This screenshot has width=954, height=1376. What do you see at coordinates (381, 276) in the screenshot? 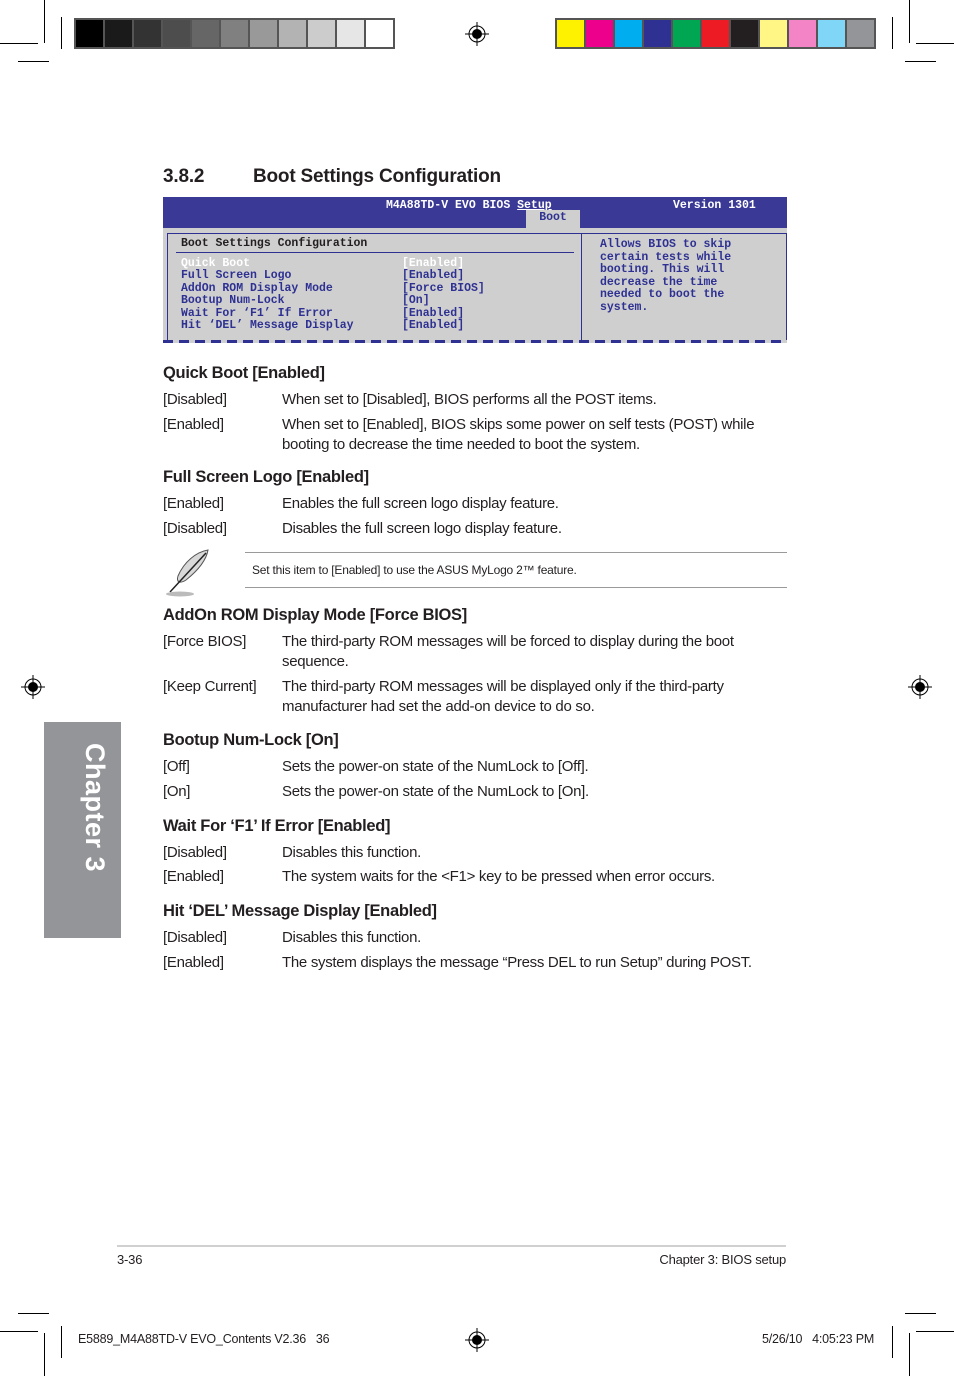
I see `bios-item-full-screen-logo: Full Screen Logo [Enabled]` at bounding box center [381, 276].